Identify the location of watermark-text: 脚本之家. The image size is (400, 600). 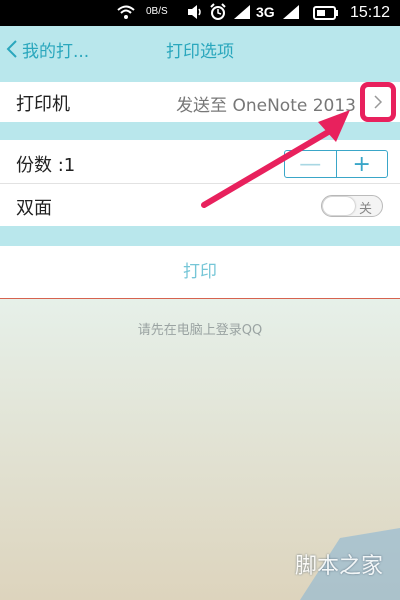
(339, 565).